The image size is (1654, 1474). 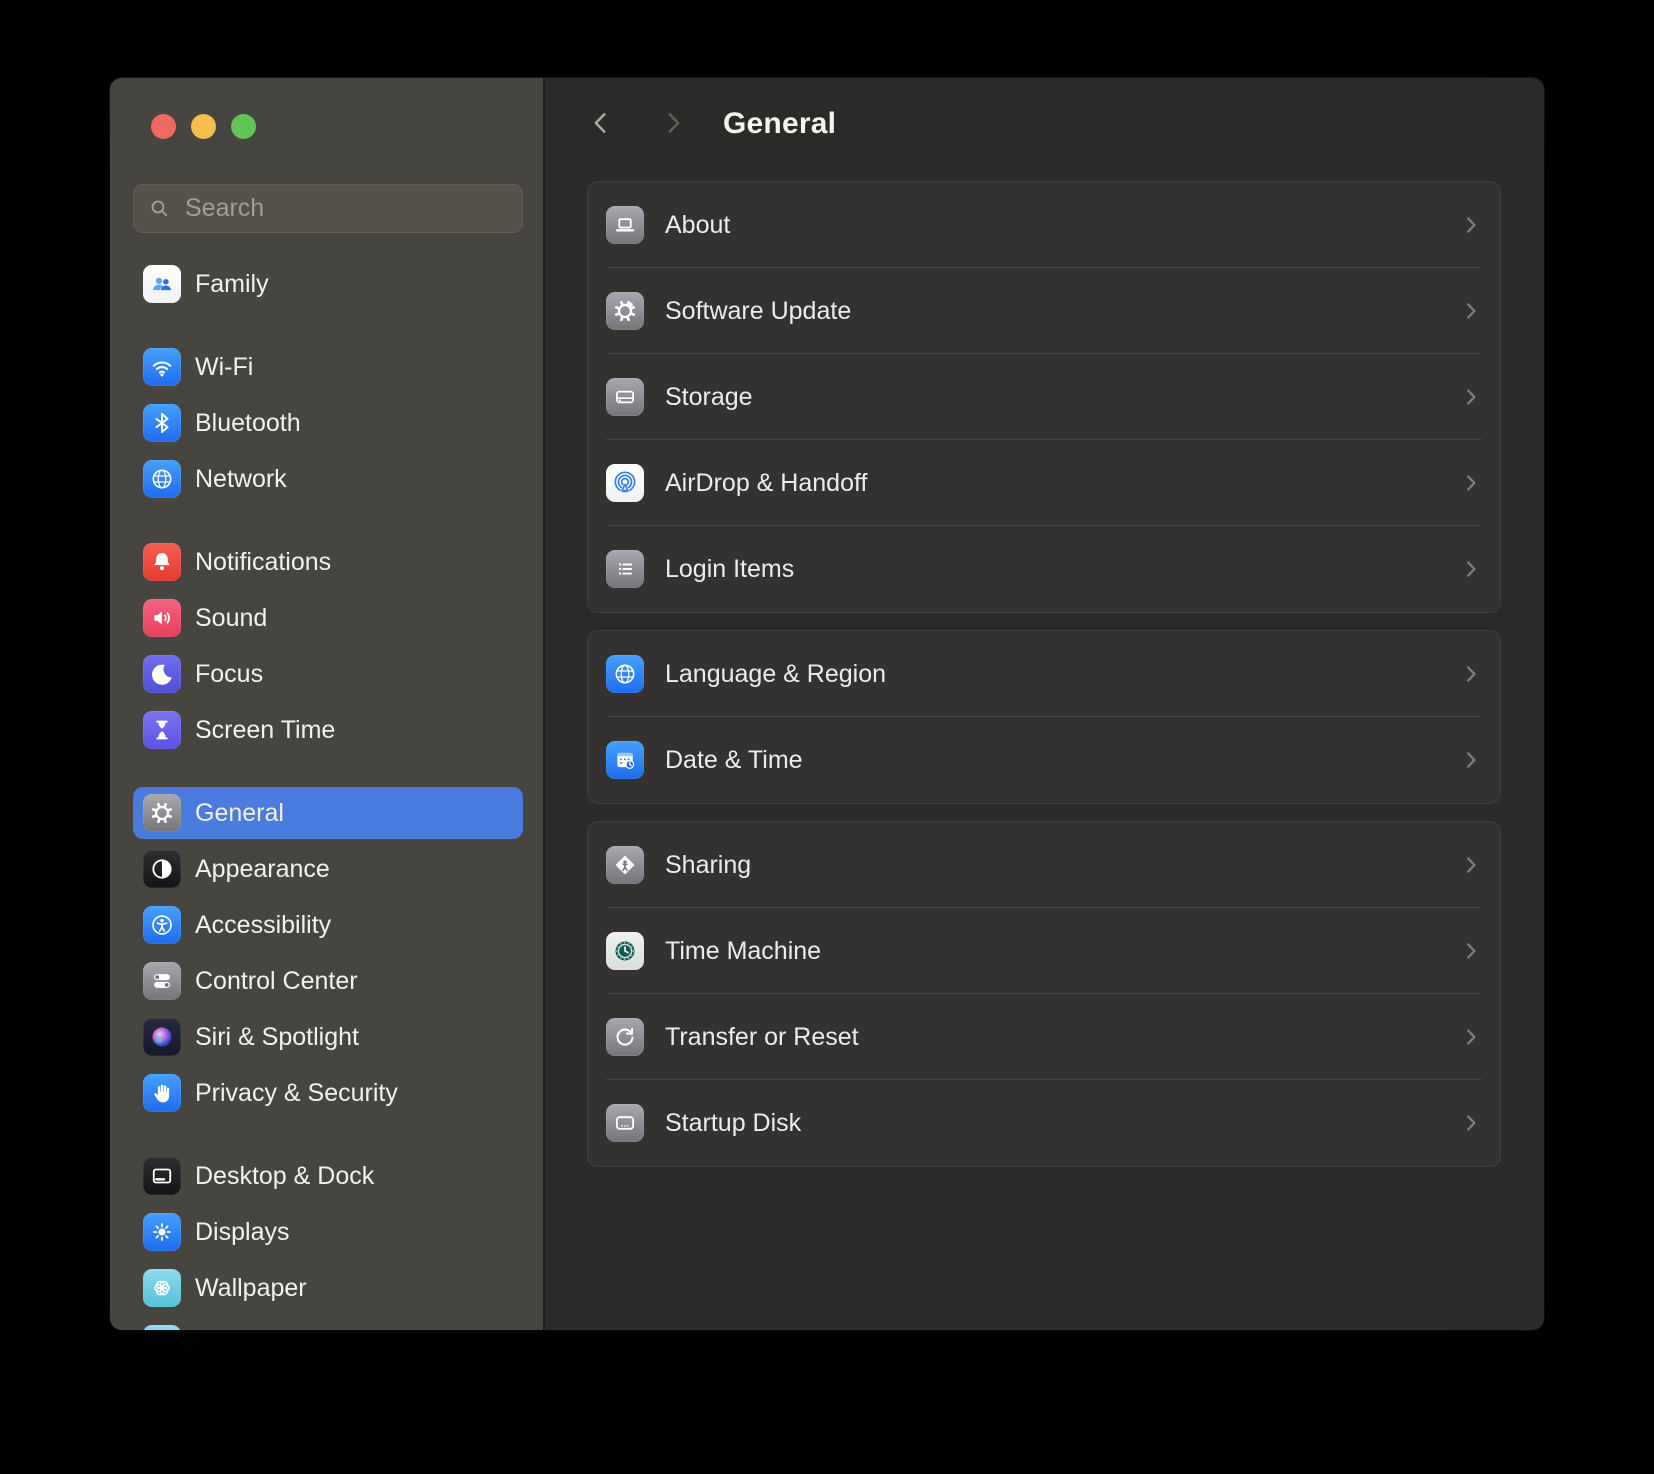 What do you see at coordinates (328, 674) in the screenshot?
I see `sidebar-item-focus: Focus` at bounding box center [328, 674].